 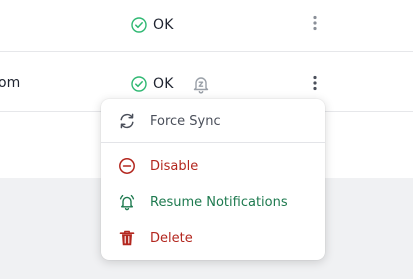 I want to click on resume-notifications-menu-item: Resume Notifications, so click(x=213, y=202).